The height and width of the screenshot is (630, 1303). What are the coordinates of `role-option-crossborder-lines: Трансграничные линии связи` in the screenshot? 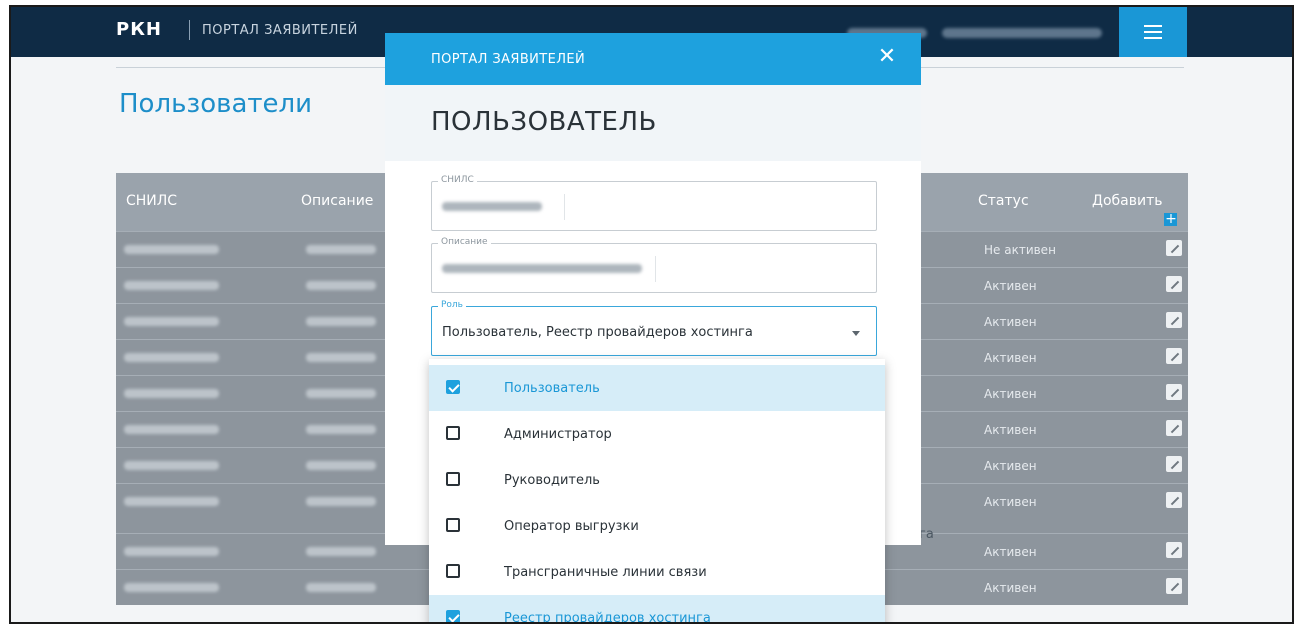 It's located at (657, 572).